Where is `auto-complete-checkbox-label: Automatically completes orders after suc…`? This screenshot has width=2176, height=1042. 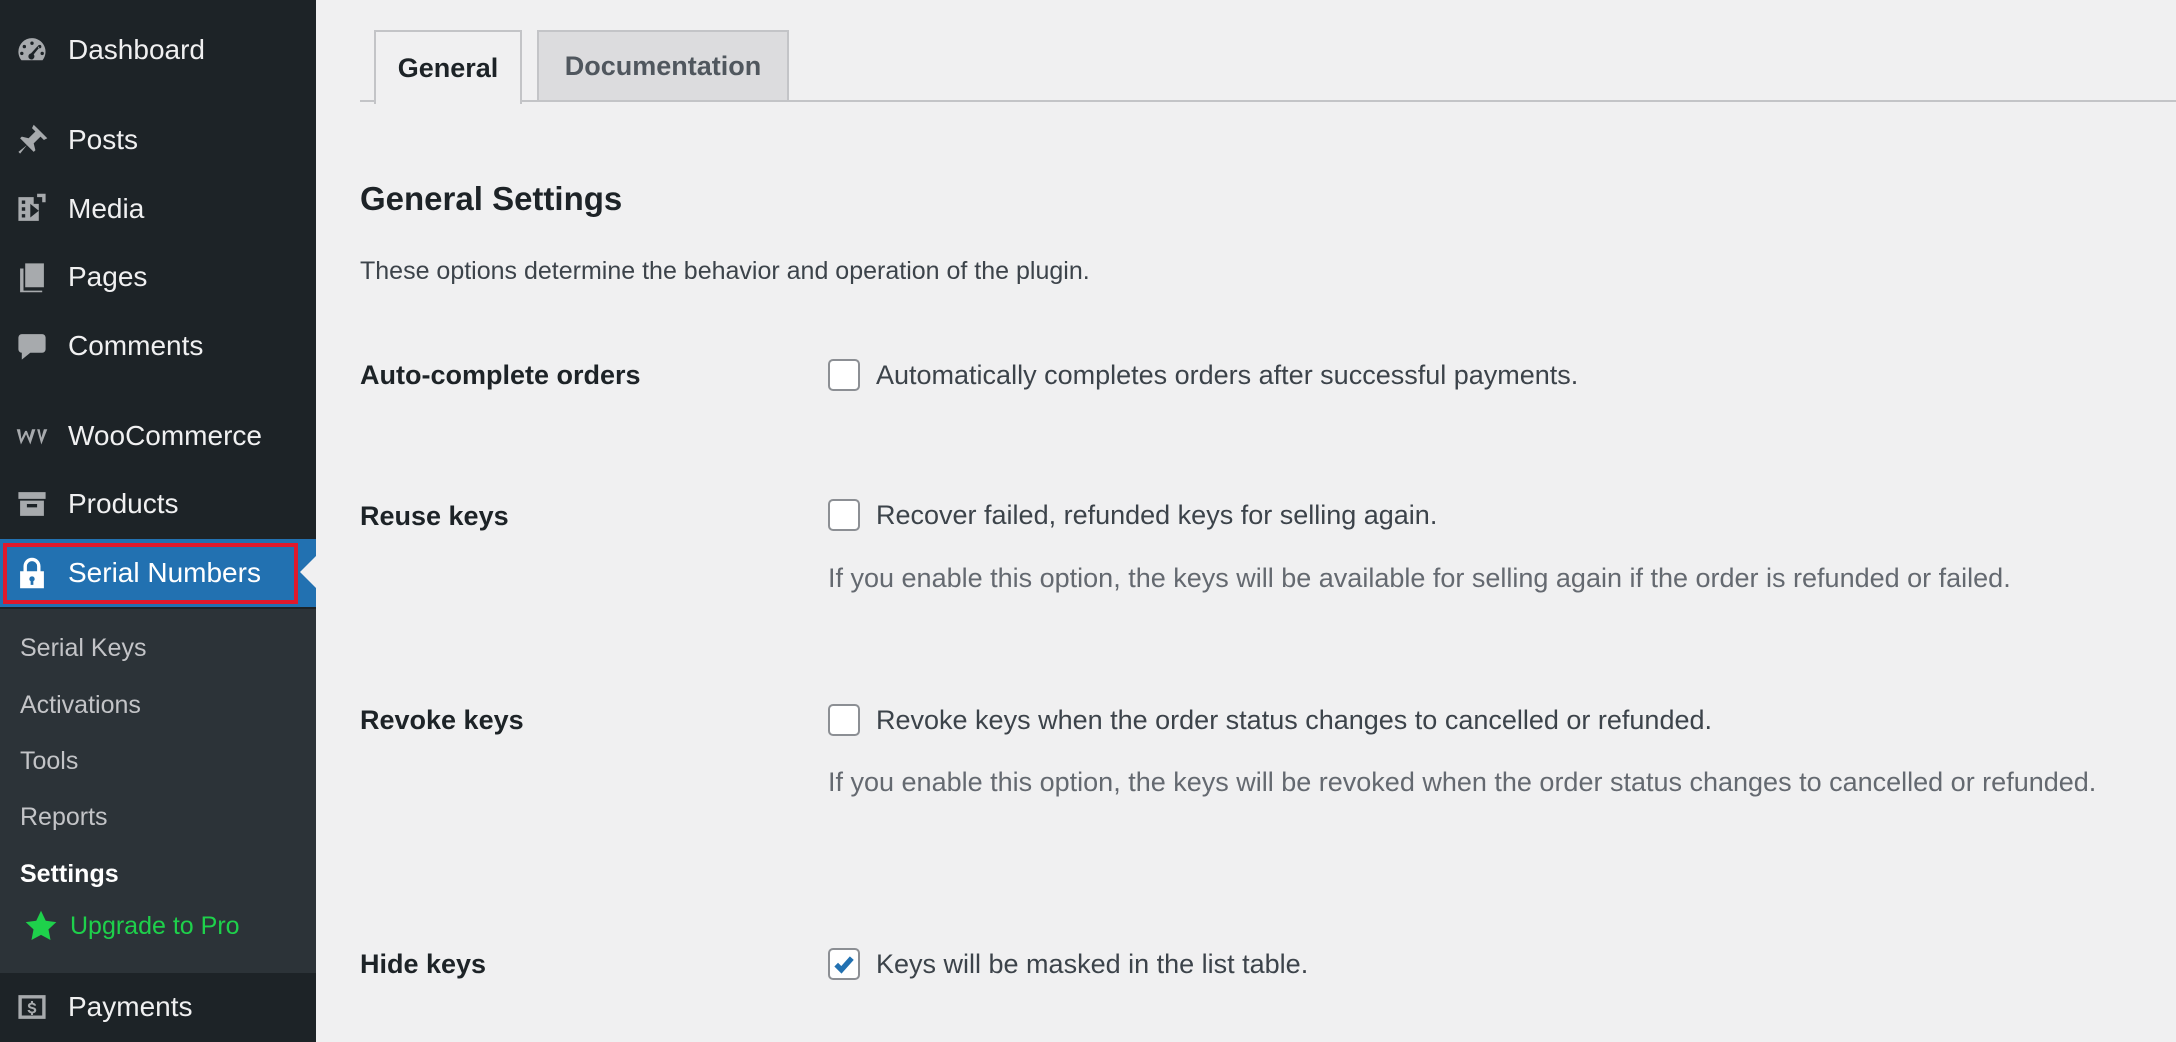
auto-complete-checkbox-label: Automatically completes orders after suc… is located at coordinates (1227, 375).